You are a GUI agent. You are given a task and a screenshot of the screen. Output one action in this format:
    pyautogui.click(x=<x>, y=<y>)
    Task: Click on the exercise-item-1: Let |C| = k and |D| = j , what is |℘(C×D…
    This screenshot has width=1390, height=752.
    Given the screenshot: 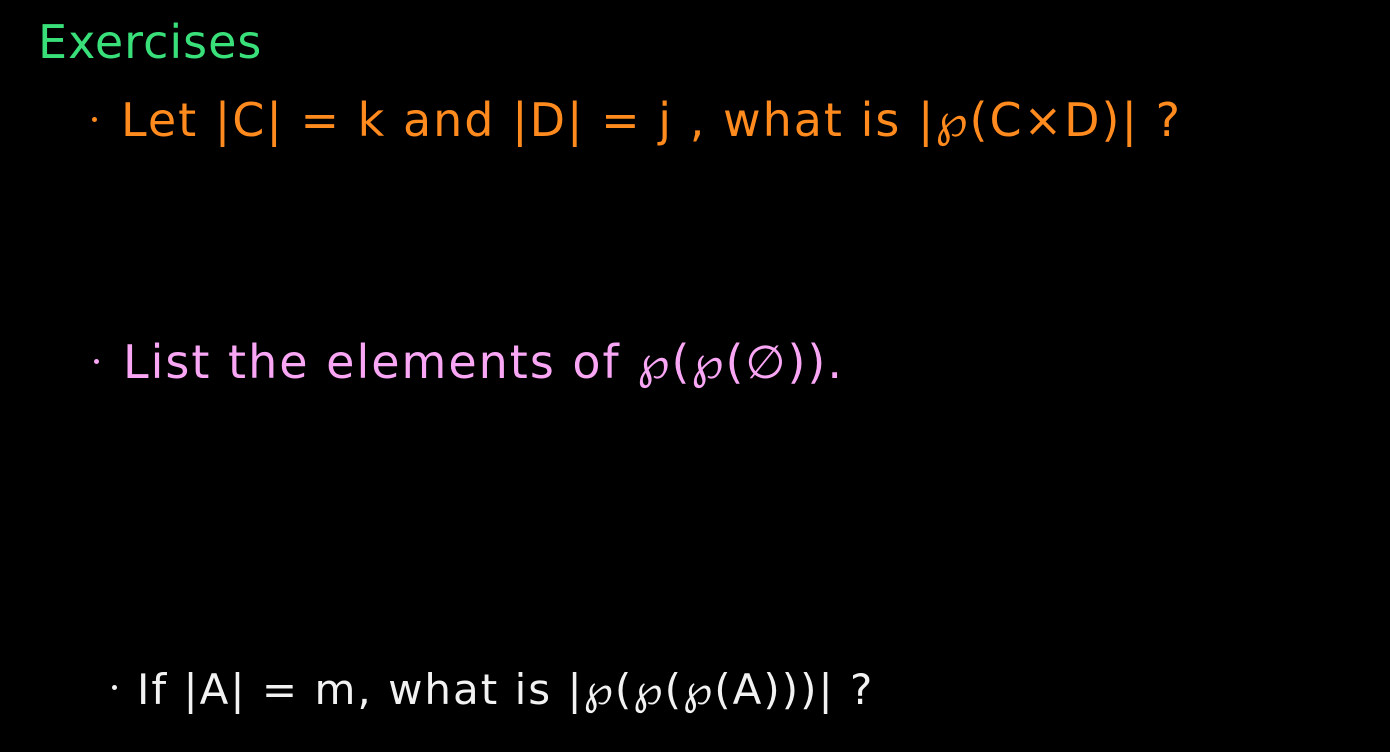 What is the action you would take?
    pyautogui.click(x=637, y=120)
    